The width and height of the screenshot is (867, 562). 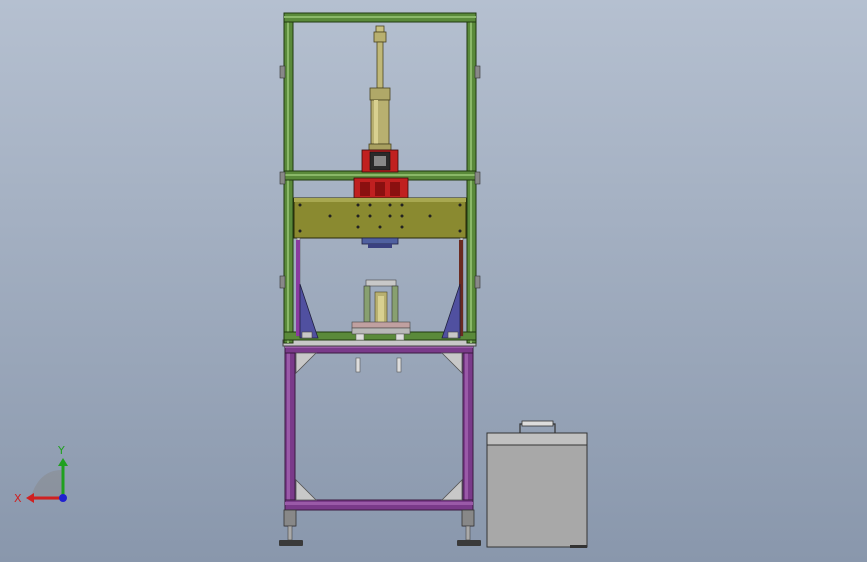 What do you see at coordinates (380, 88) in the screenshot?
I see `press-cylinder` at bounding box center [380, 88].